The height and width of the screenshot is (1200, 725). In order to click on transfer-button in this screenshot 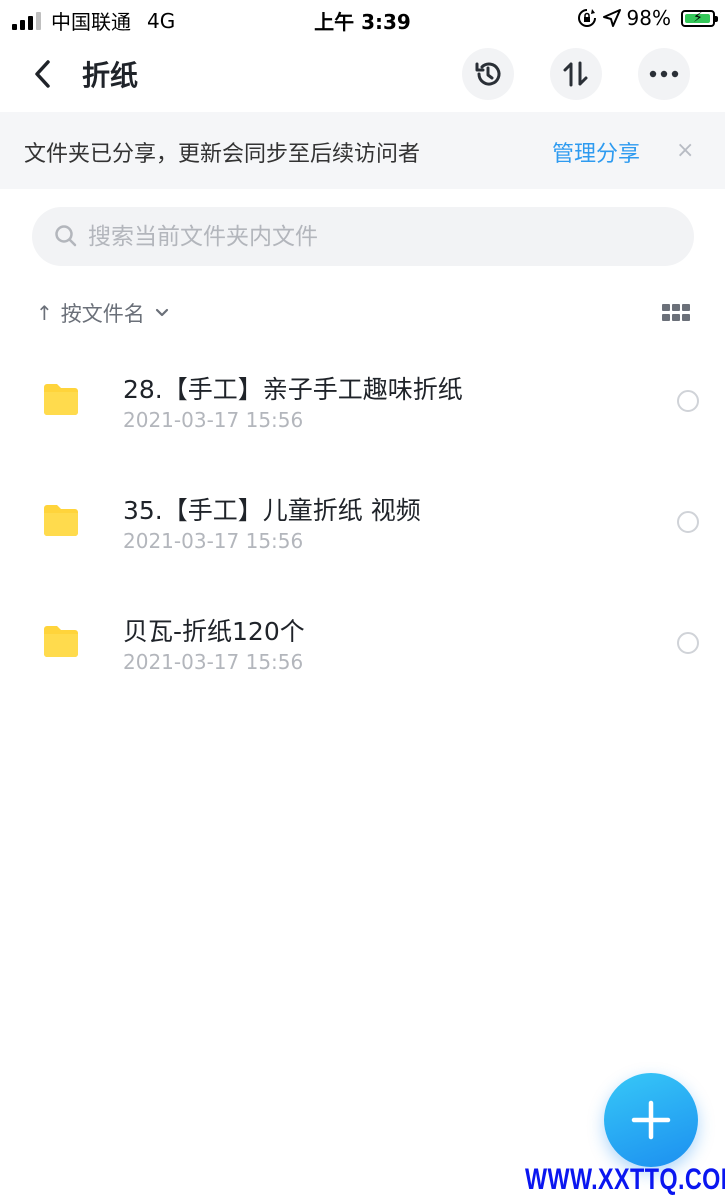, I will do `click(576, 74)`.